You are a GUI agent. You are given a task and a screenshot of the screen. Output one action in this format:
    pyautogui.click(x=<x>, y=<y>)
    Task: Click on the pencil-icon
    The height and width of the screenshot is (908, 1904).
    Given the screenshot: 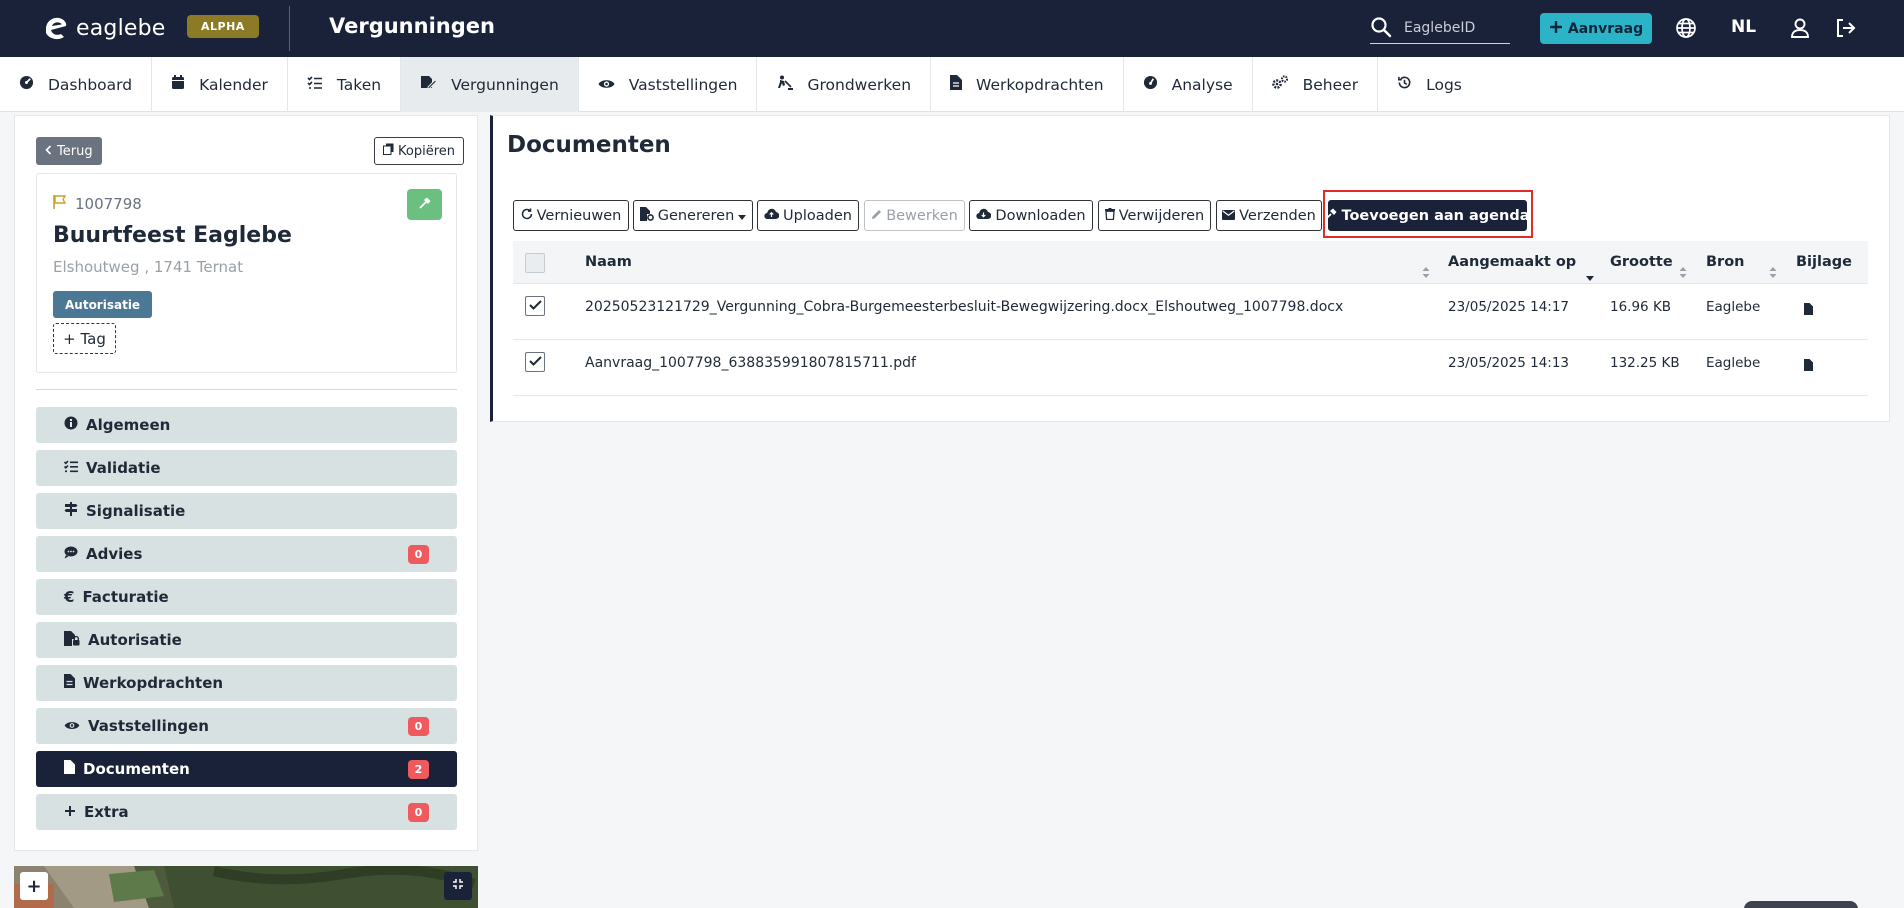 What is the action you would take?
    pyautogui.click(x=876, y=216)
    